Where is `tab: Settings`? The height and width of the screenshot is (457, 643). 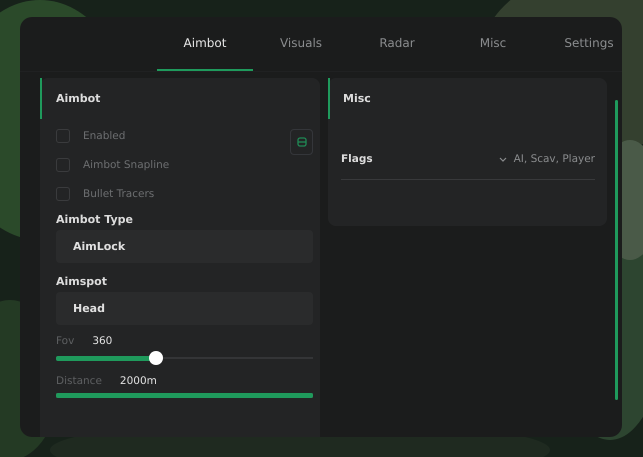
tab: Settings is located at coordinates (589, 44).